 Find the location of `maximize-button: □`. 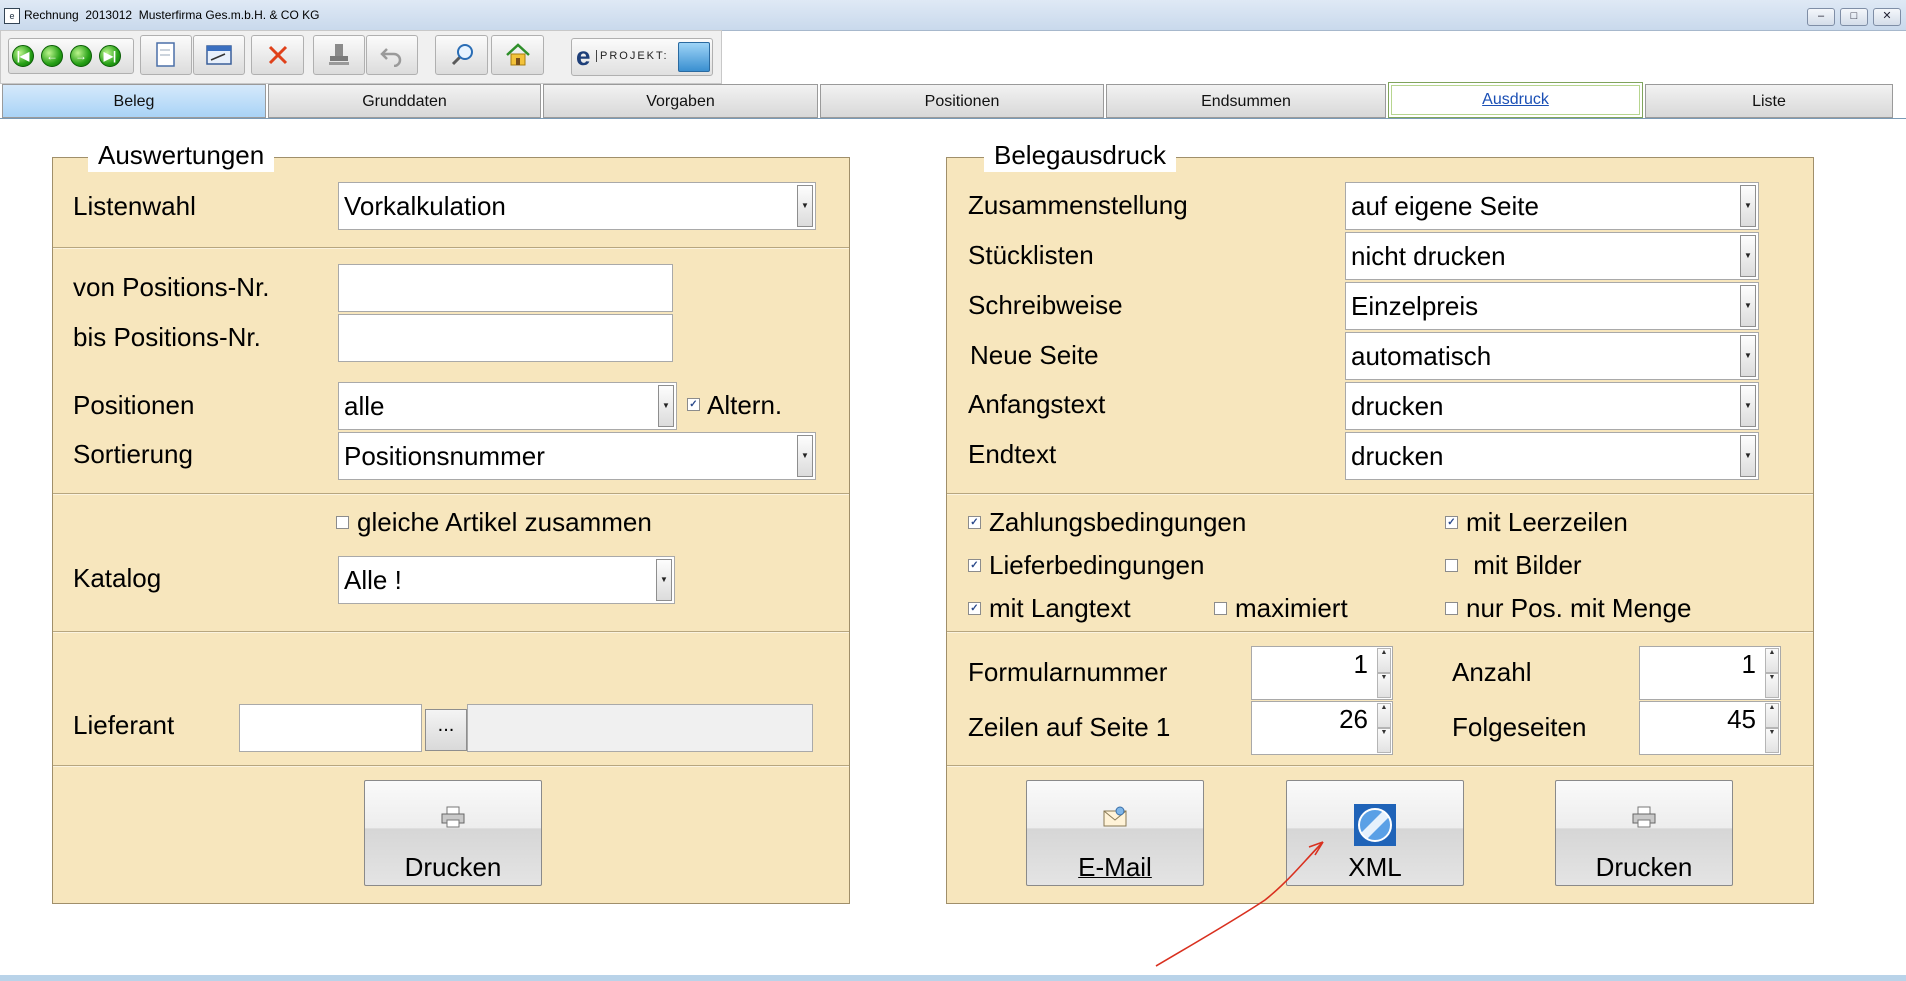

maximize-button: □ is located at coordinates (1854, 17).